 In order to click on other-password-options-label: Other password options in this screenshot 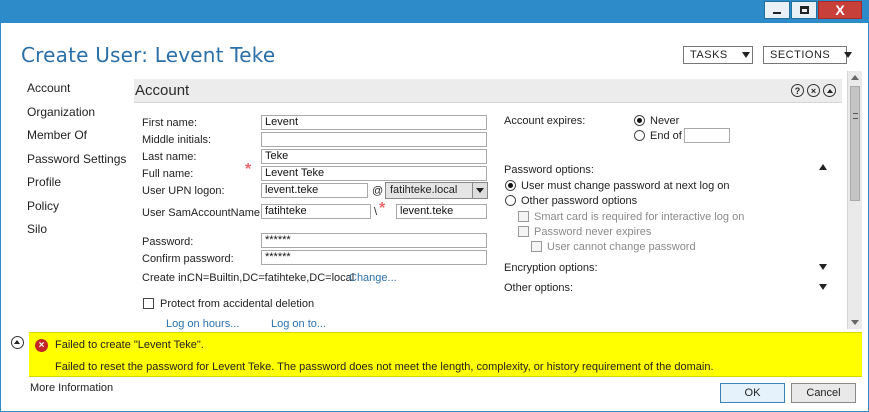, I will do `click(579, 201)`.